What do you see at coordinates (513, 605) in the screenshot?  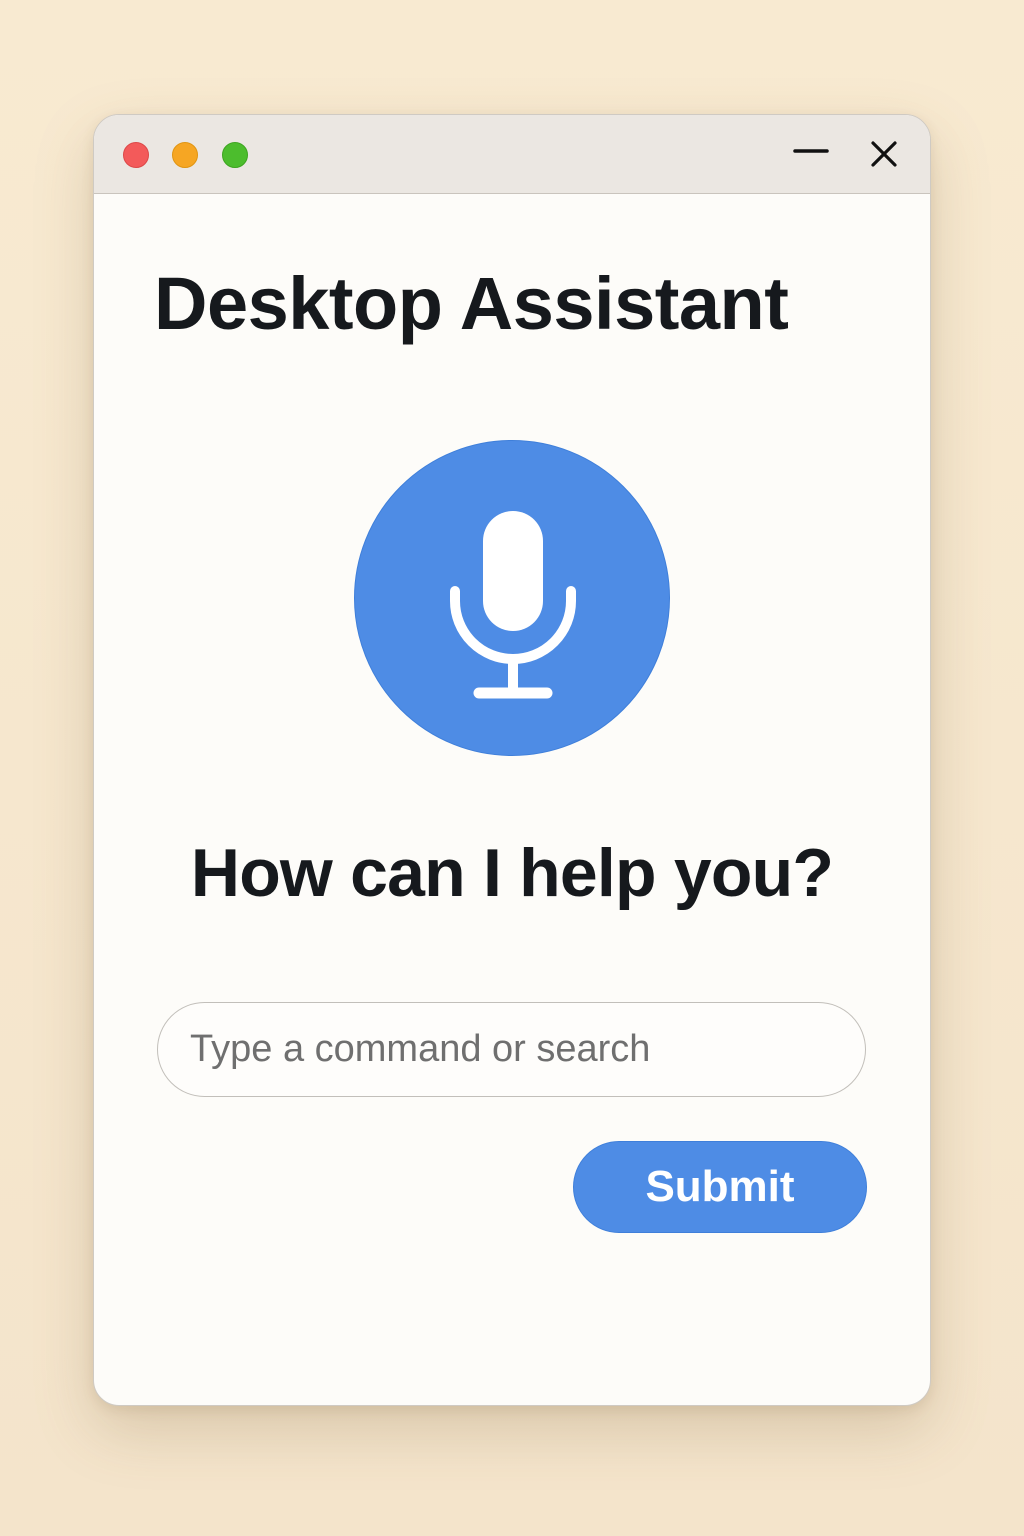 I see `microphone-icon` at bounding box center [513, 605].